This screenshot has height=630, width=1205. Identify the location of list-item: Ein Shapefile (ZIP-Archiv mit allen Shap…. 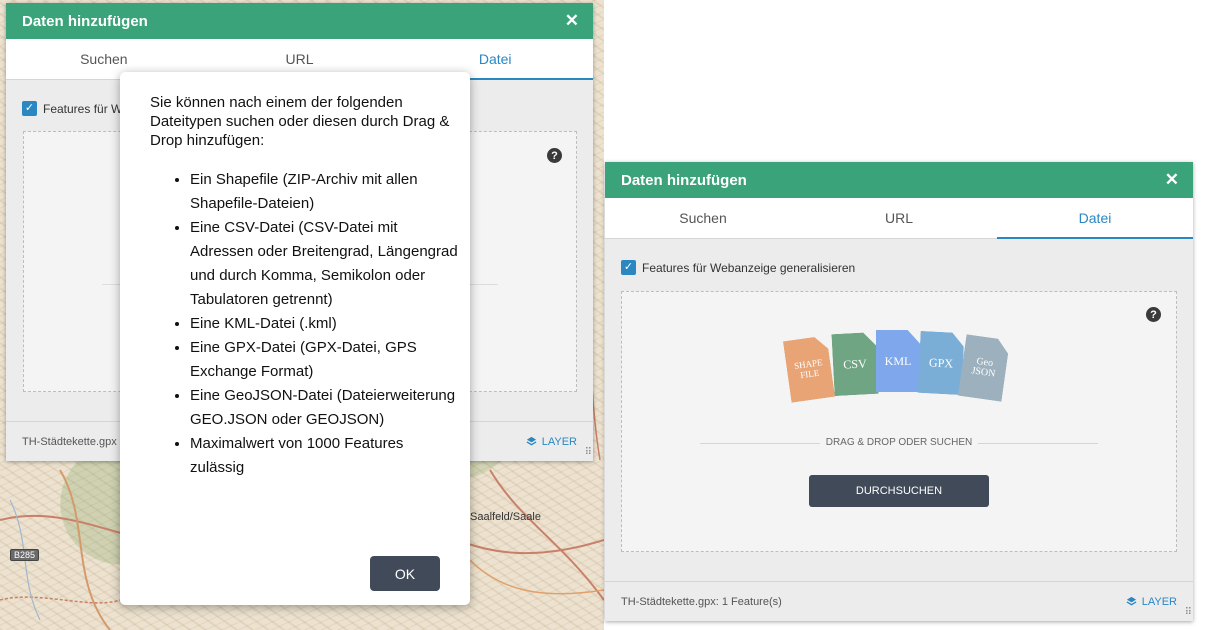
(325, 192).